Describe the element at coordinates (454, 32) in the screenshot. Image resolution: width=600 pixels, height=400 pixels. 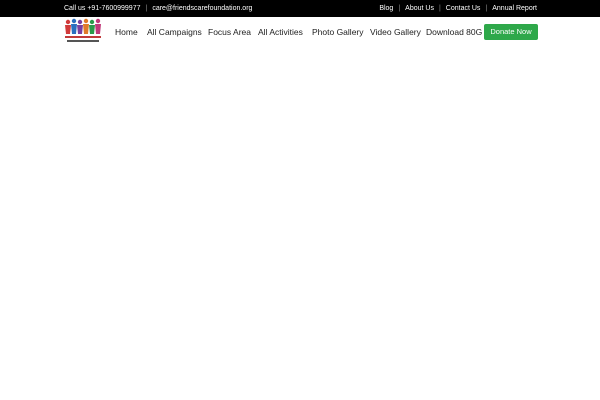
I see `nav-download-80g: Download 80G` at that location.